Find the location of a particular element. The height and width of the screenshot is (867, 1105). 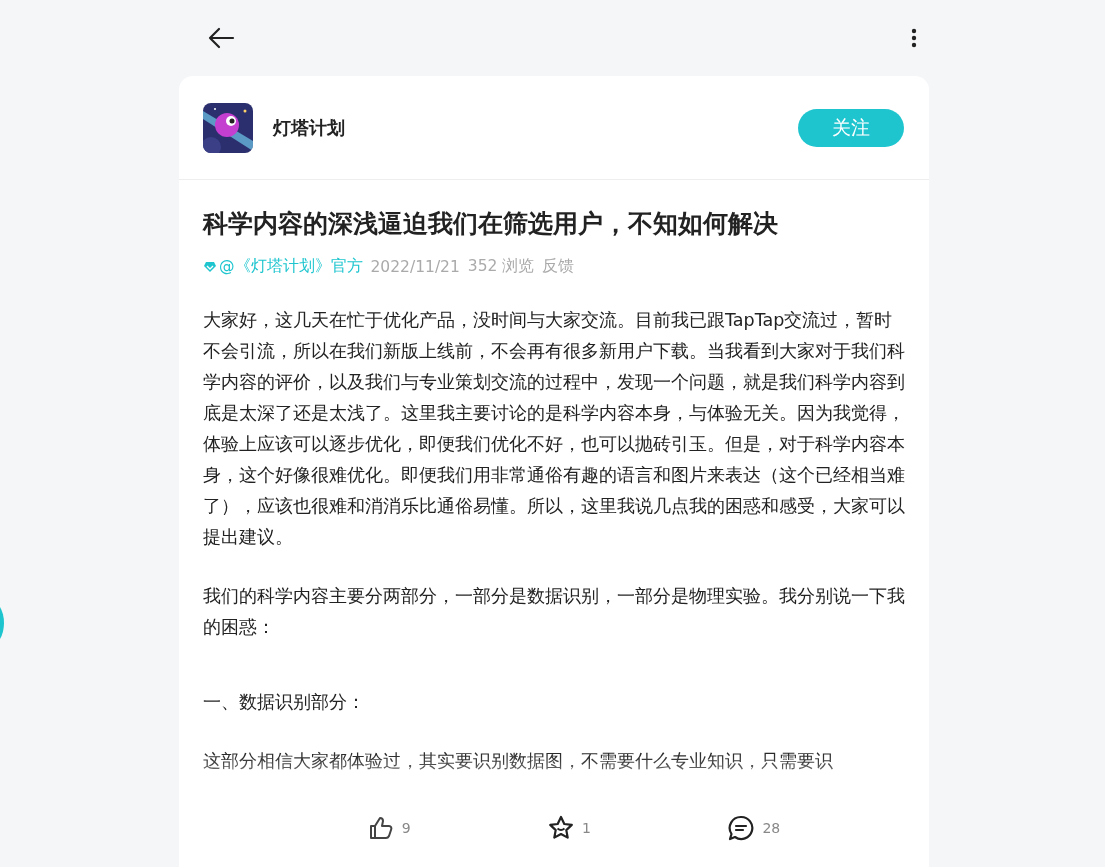

view-count: 352 浏览 is located at coordinates (501, 266).